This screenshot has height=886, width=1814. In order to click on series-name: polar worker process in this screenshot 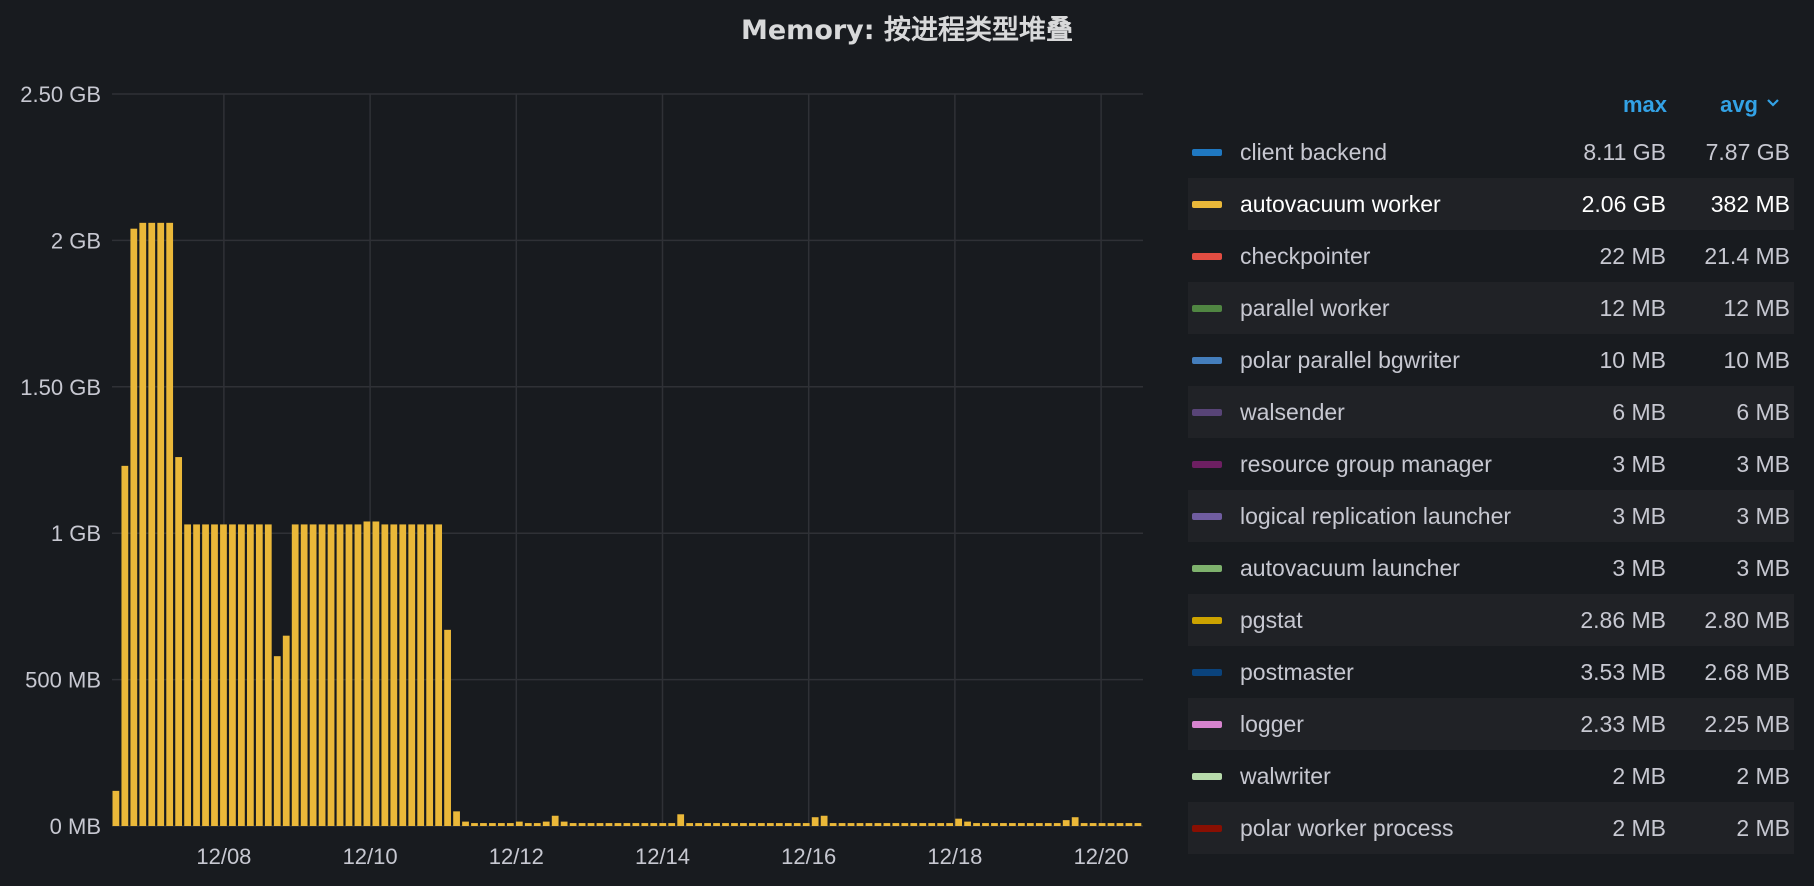, I will do `click(1346, 828)`.